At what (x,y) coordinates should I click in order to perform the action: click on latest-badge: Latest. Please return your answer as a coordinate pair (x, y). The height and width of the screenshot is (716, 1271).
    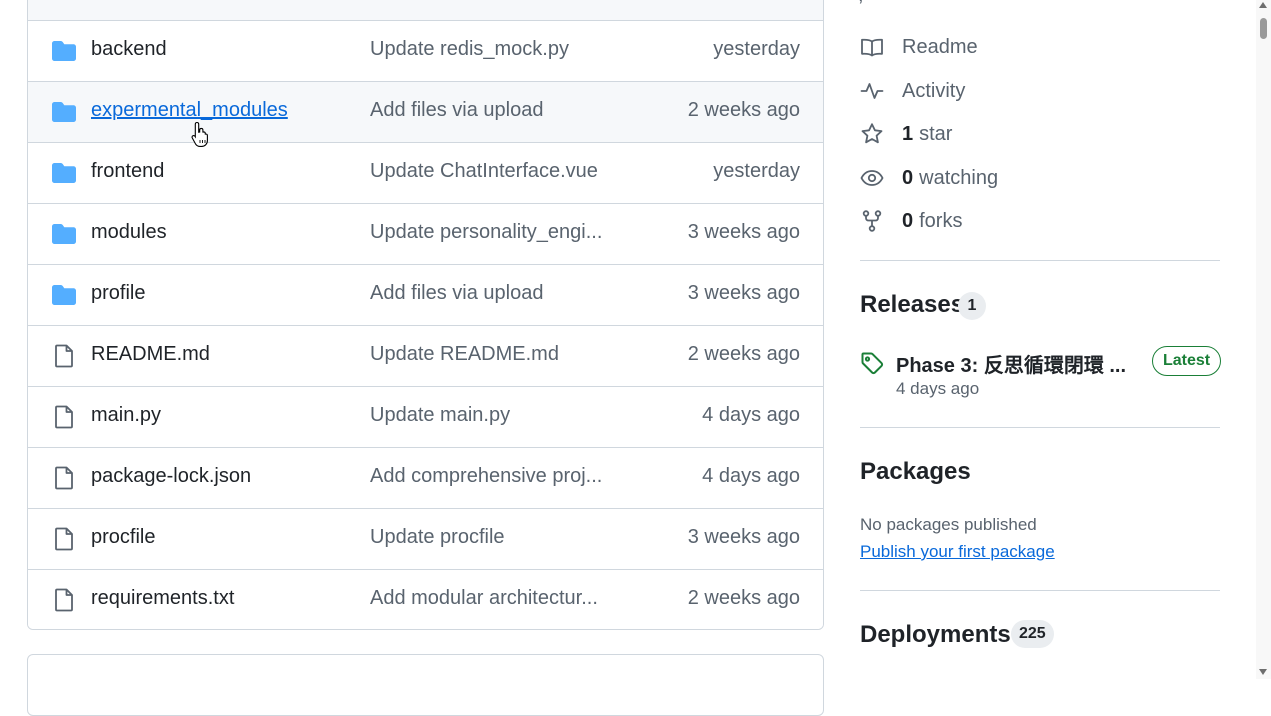
    Looking at the image, I should click on (1187, 361).